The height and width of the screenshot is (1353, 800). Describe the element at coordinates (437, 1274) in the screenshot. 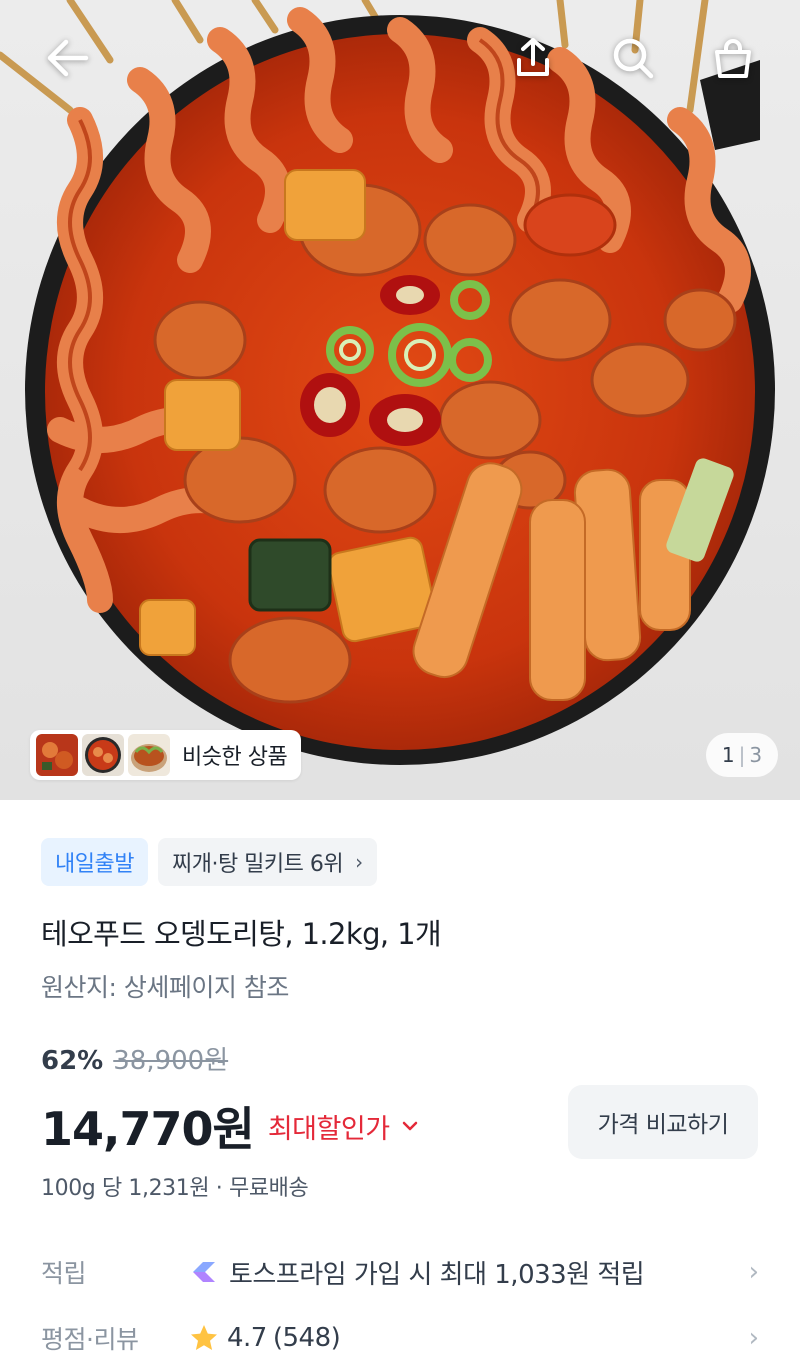

I see `points-value-text: 토스프라임 가입 시 최대 1,033원 적립` at that location.